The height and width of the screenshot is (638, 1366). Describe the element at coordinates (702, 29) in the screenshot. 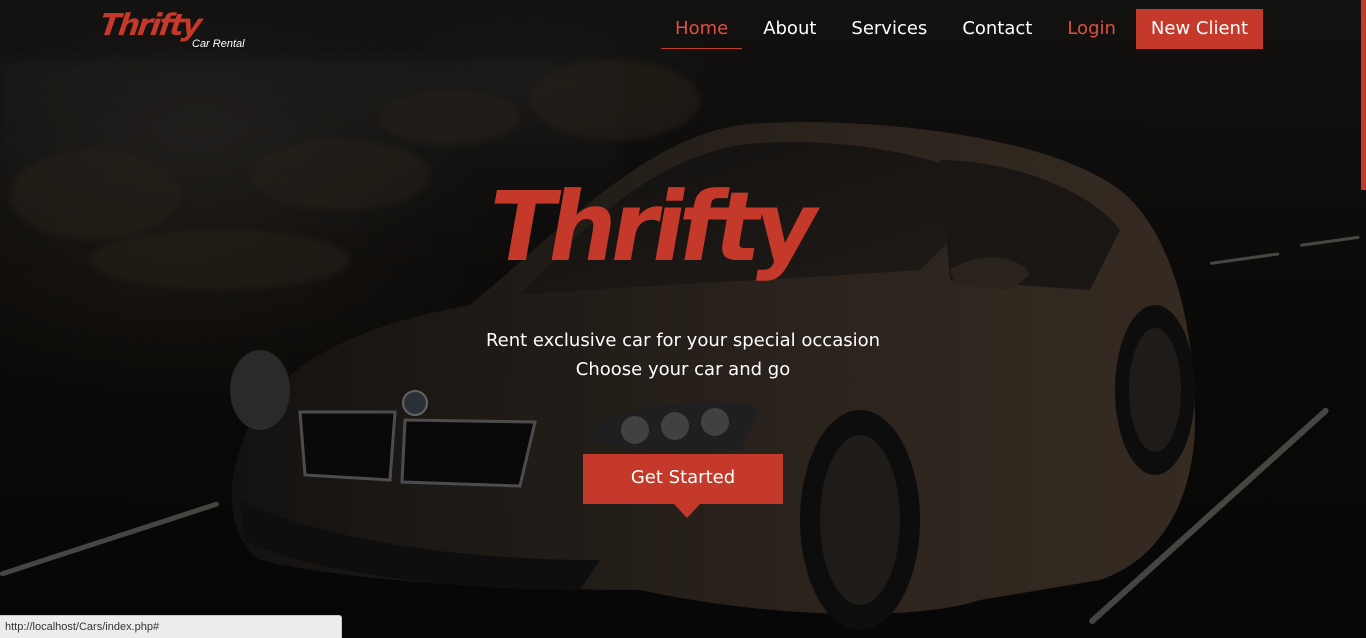

I see `nav-home: Home` at that location.